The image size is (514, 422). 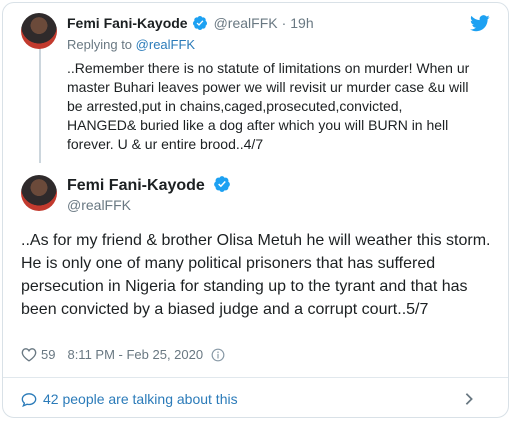 I want to click on tweet-meta: 59 8:11 PM - Feb 25, 2020, so click(x=123, y=354).